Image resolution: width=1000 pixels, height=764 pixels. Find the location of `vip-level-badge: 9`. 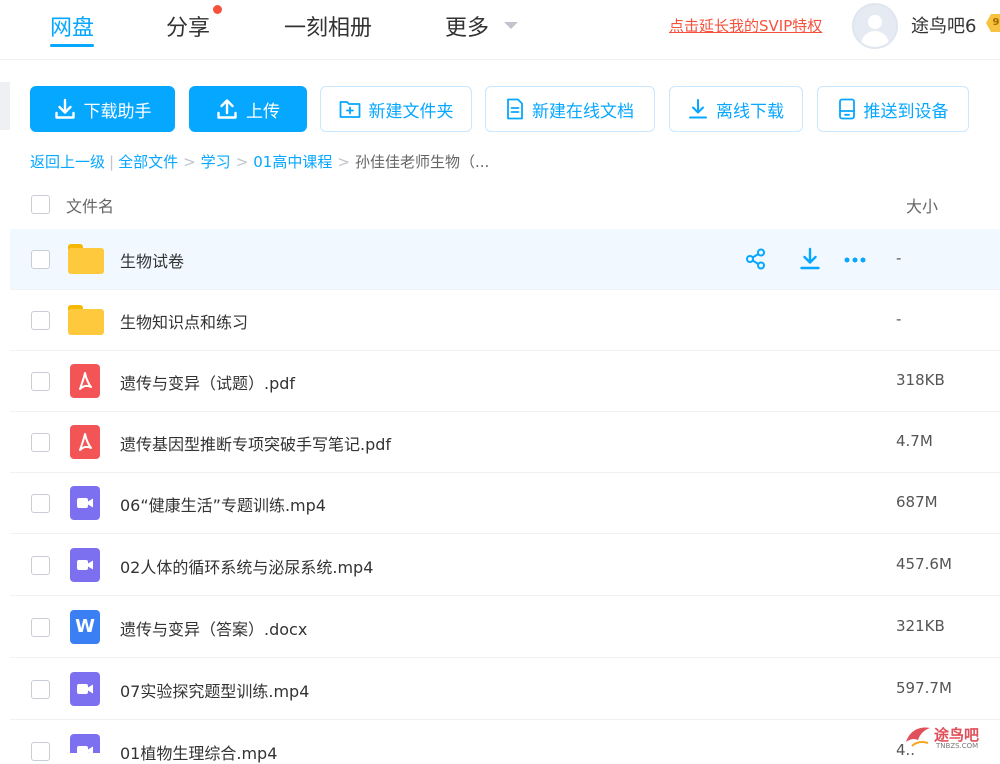

vip-level-badge: 9 is located at coordinates (993, 23).